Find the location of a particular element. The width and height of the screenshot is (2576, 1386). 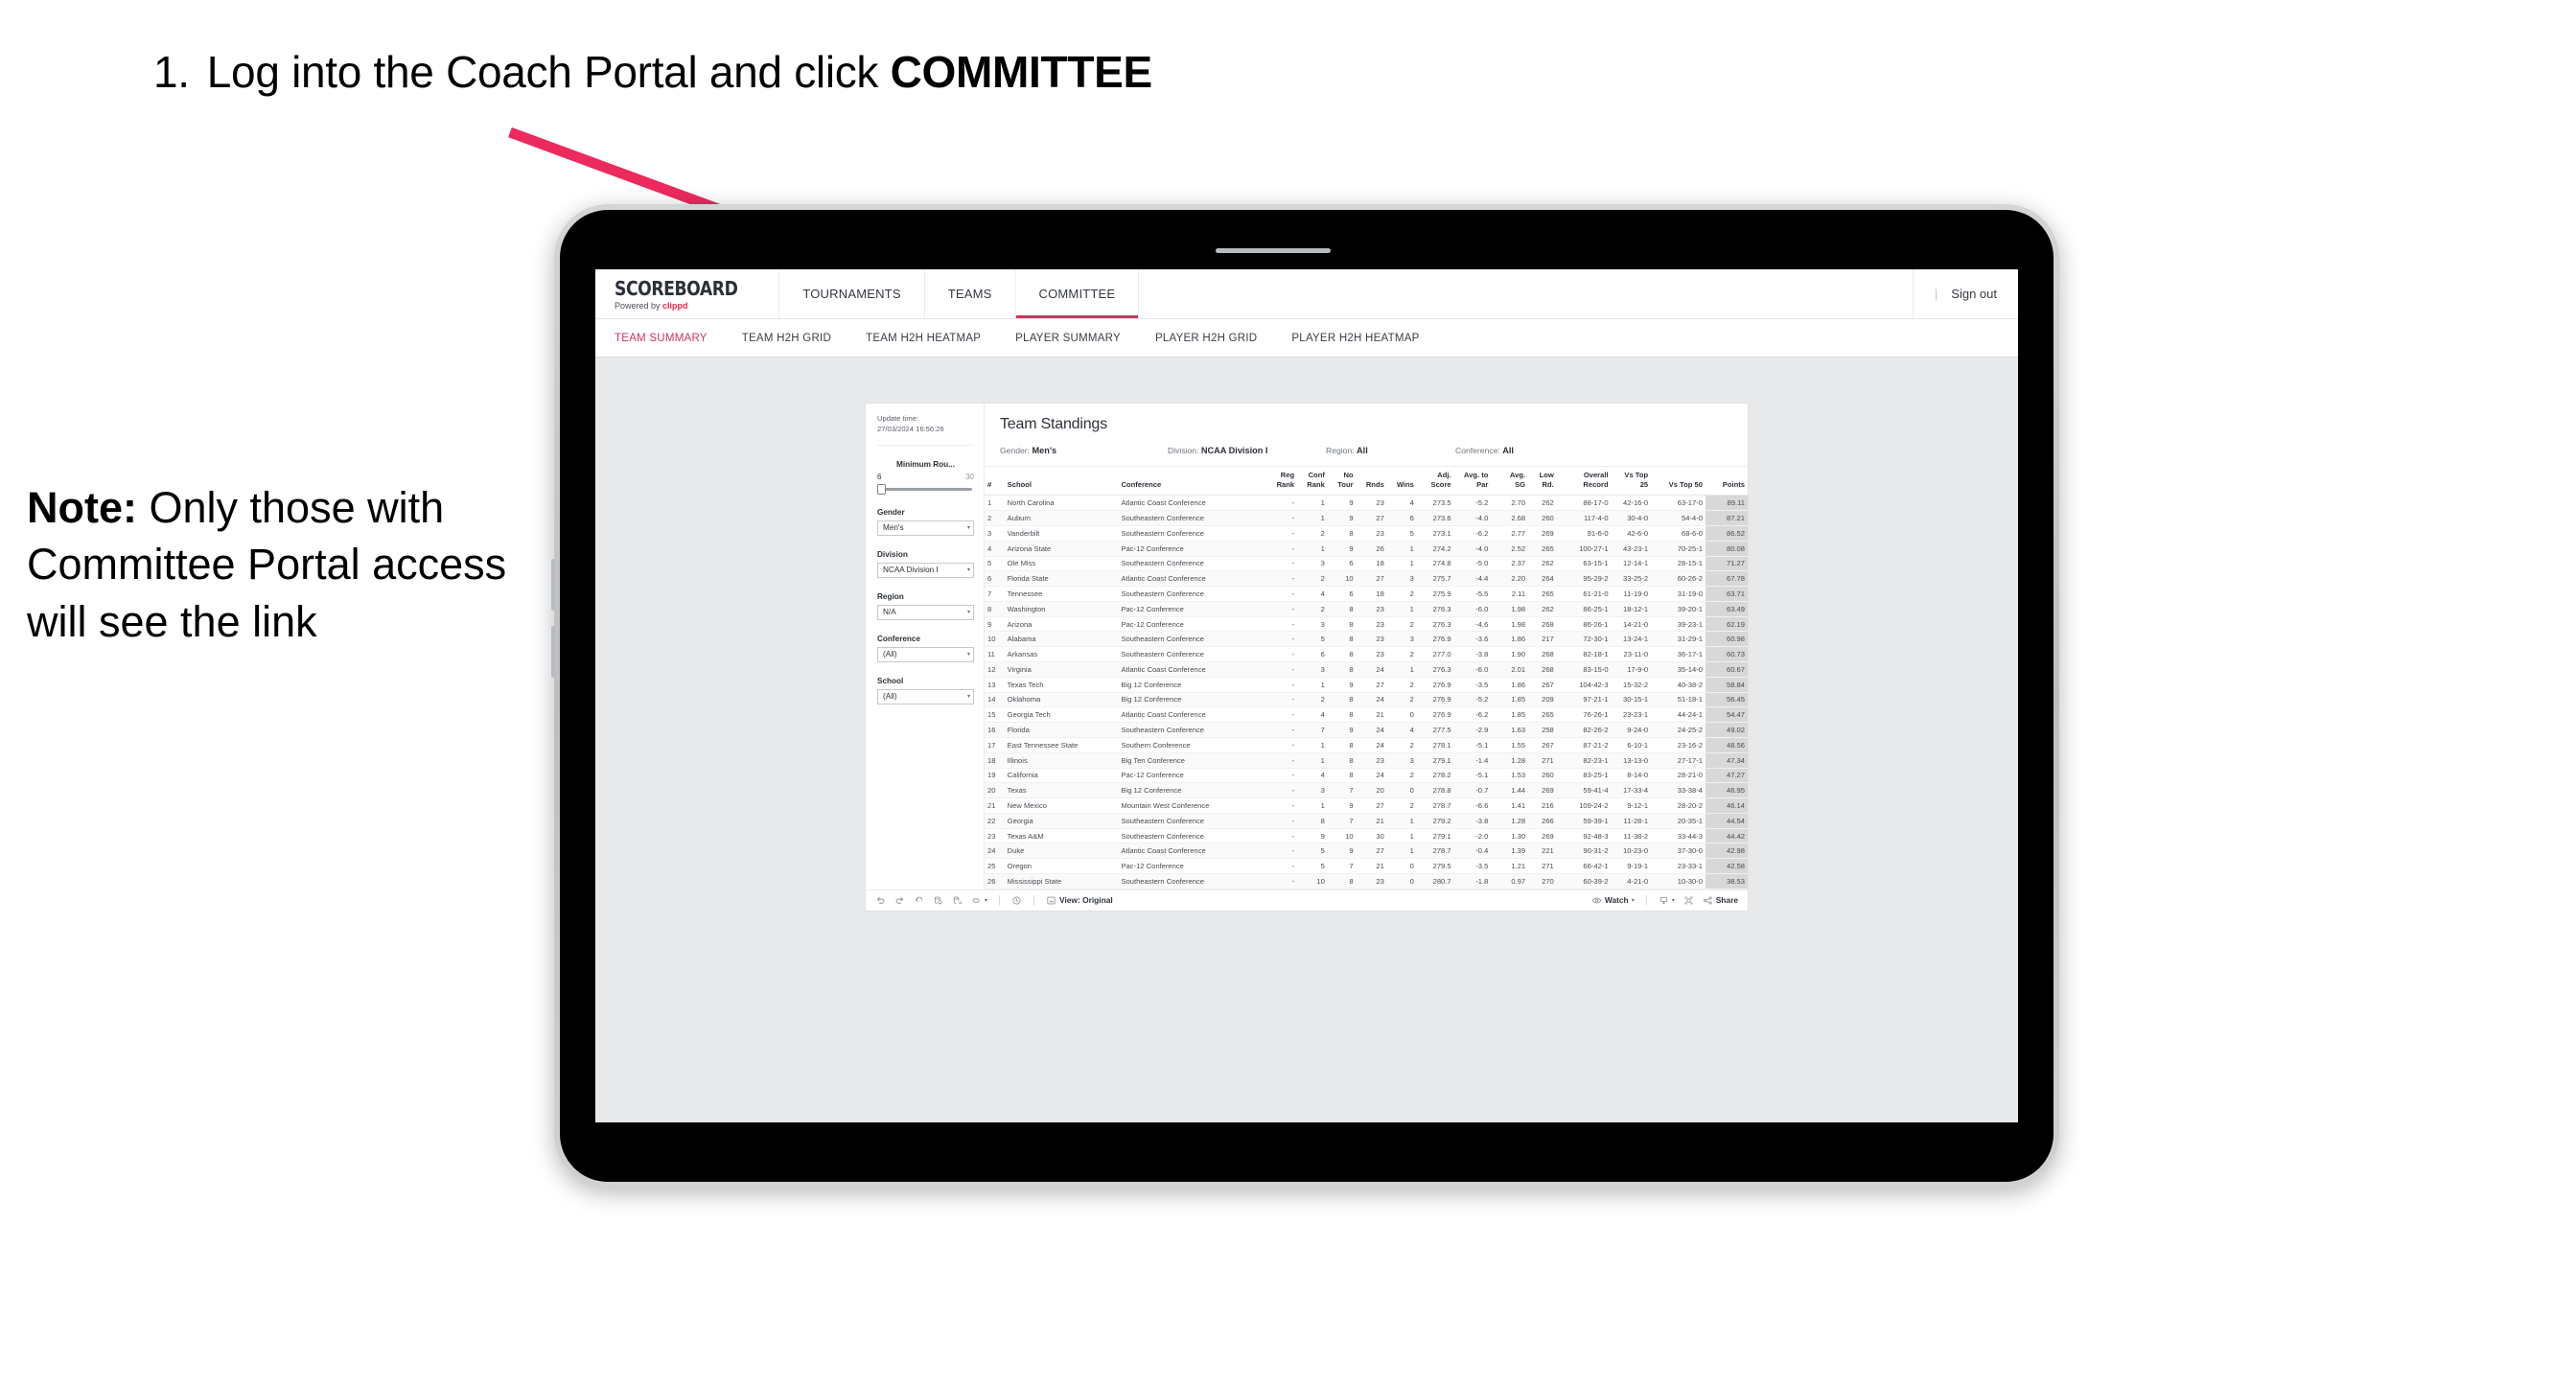

column-header: Avg. SG is located at coordinates (1510, 482).